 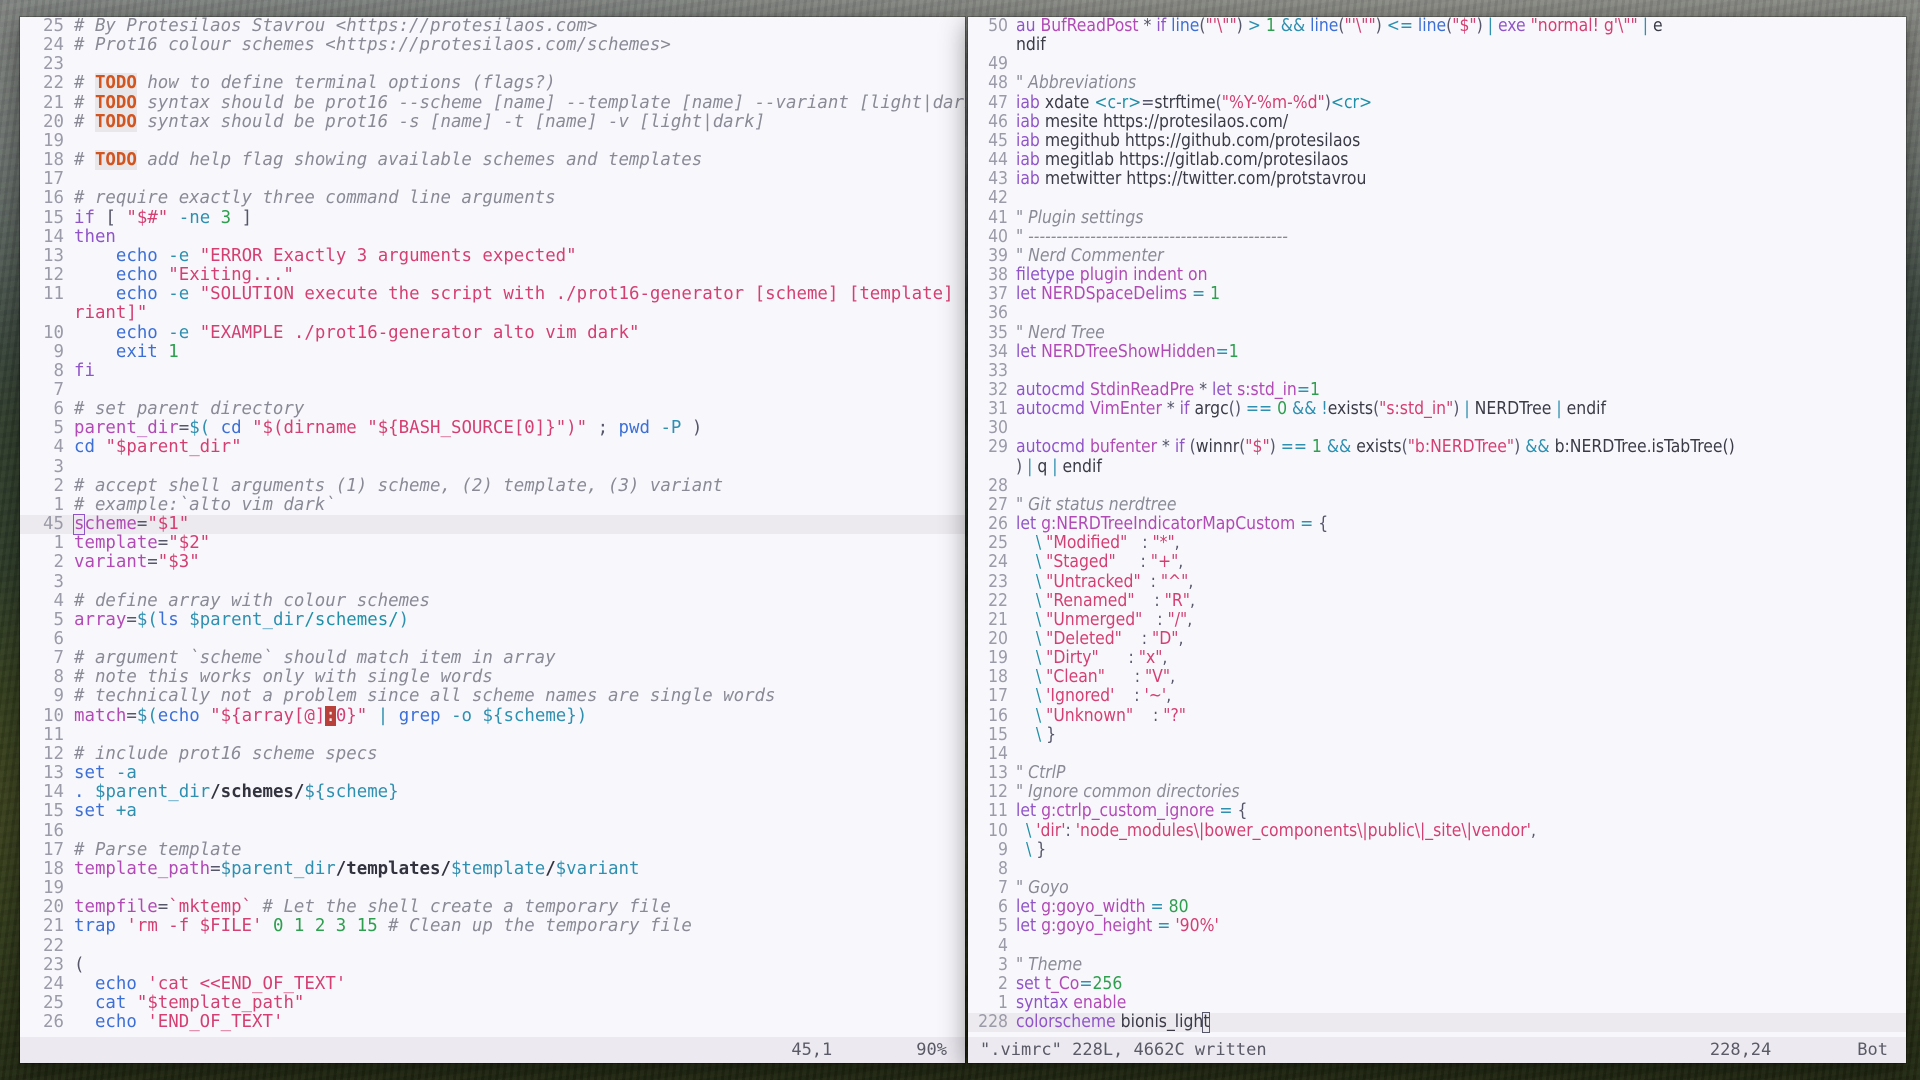 I want to click on code-line: 6, so click(x=492, y=639).